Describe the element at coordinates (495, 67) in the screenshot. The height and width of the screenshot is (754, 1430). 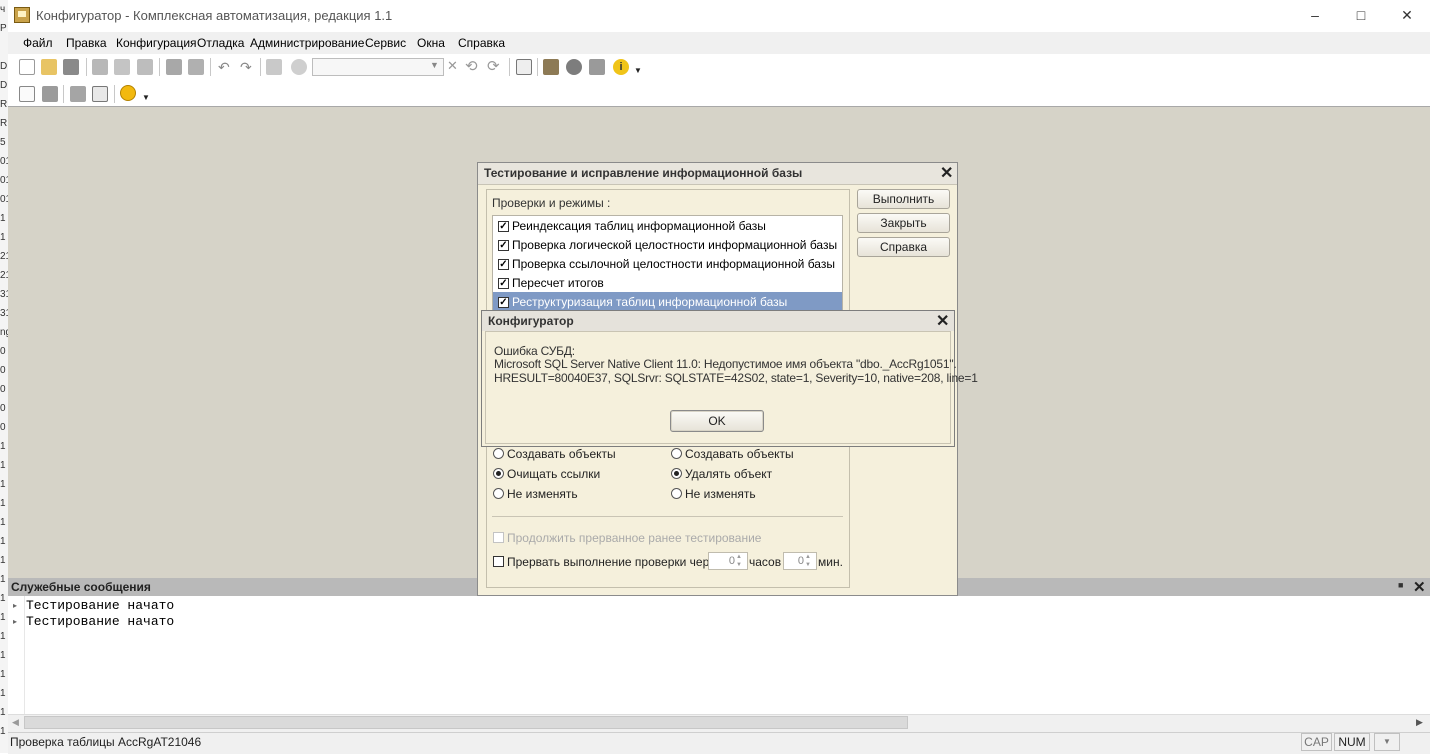
I see `search-forward-icon: ⟳` at that location.